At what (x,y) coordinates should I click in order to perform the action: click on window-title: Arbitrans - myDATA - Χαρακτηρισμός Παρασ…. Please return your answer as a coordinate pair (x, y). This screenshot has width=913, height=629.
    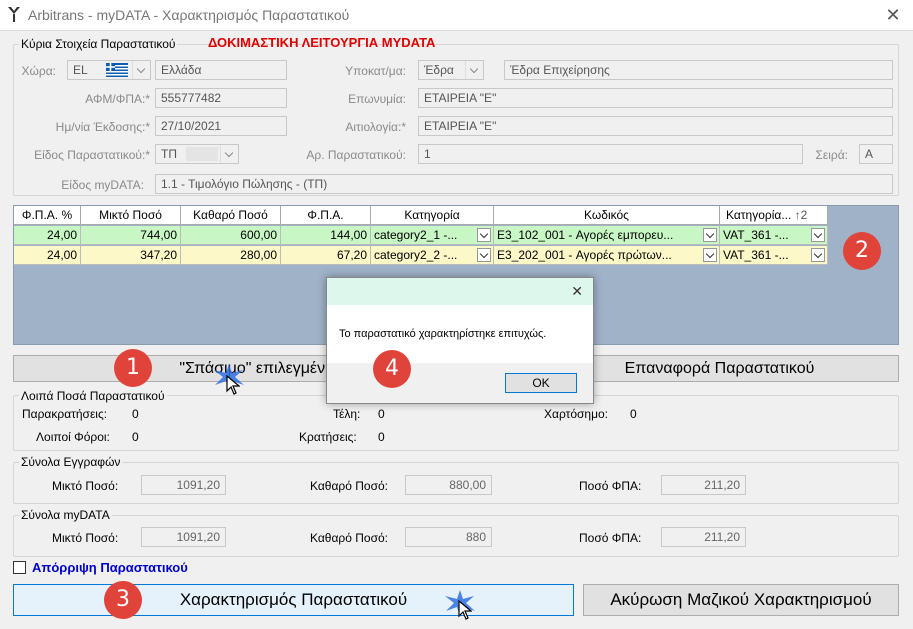
    Looking at the image, I should click on (189, 15).